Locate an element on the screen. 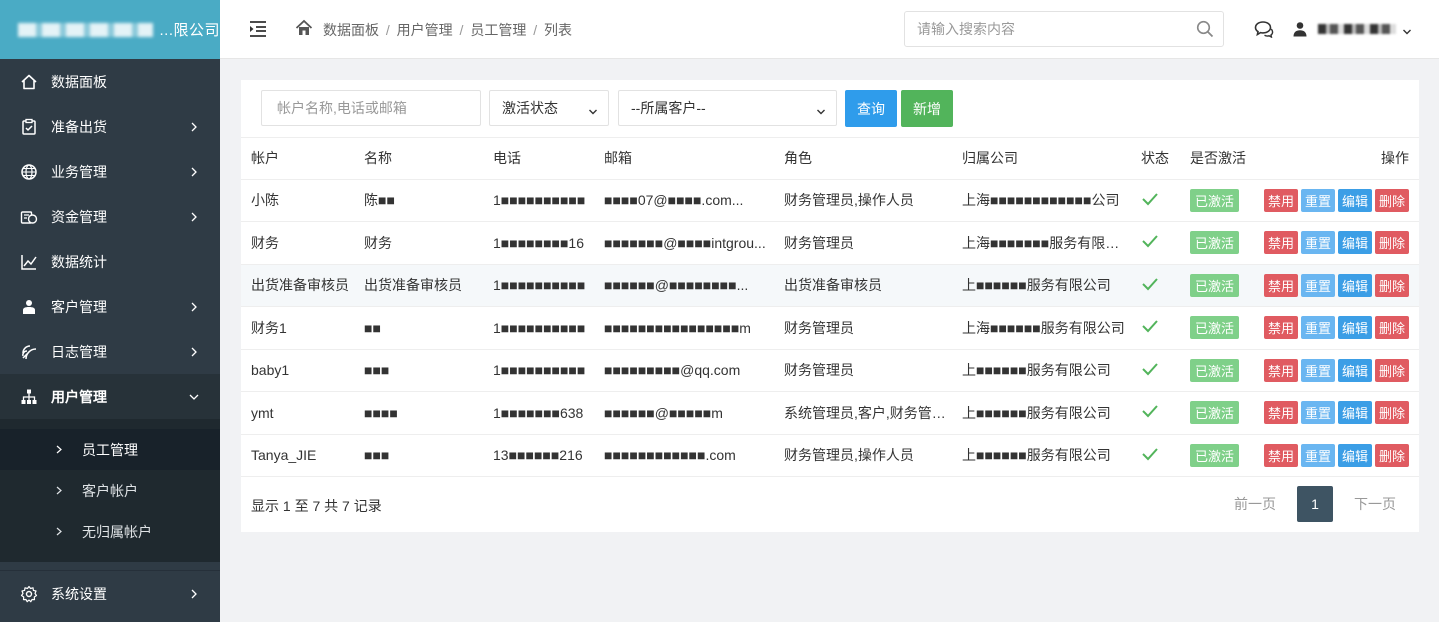 This screenshot has height=622, width=1439. top-header: 数据面板 / 用户管理 / 员工管理 / 列表 is located at coordinates (829, 29).